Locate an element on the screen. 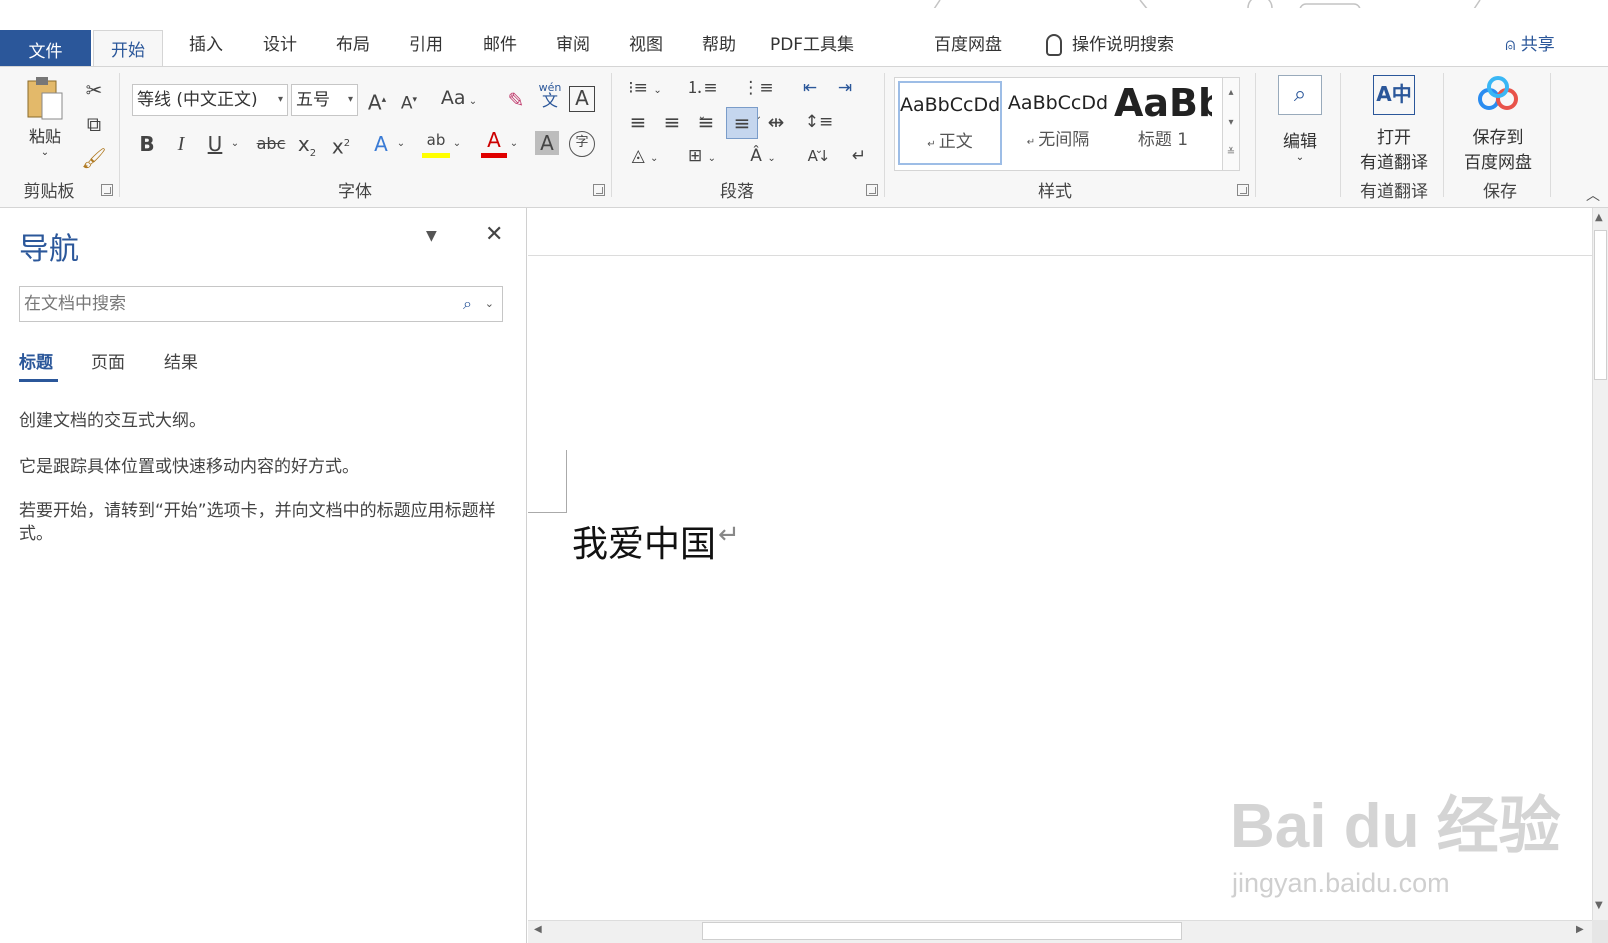 This screenshot has width=1608, height=943. cut-icon: ✂ is located at coordinates (94, 90).